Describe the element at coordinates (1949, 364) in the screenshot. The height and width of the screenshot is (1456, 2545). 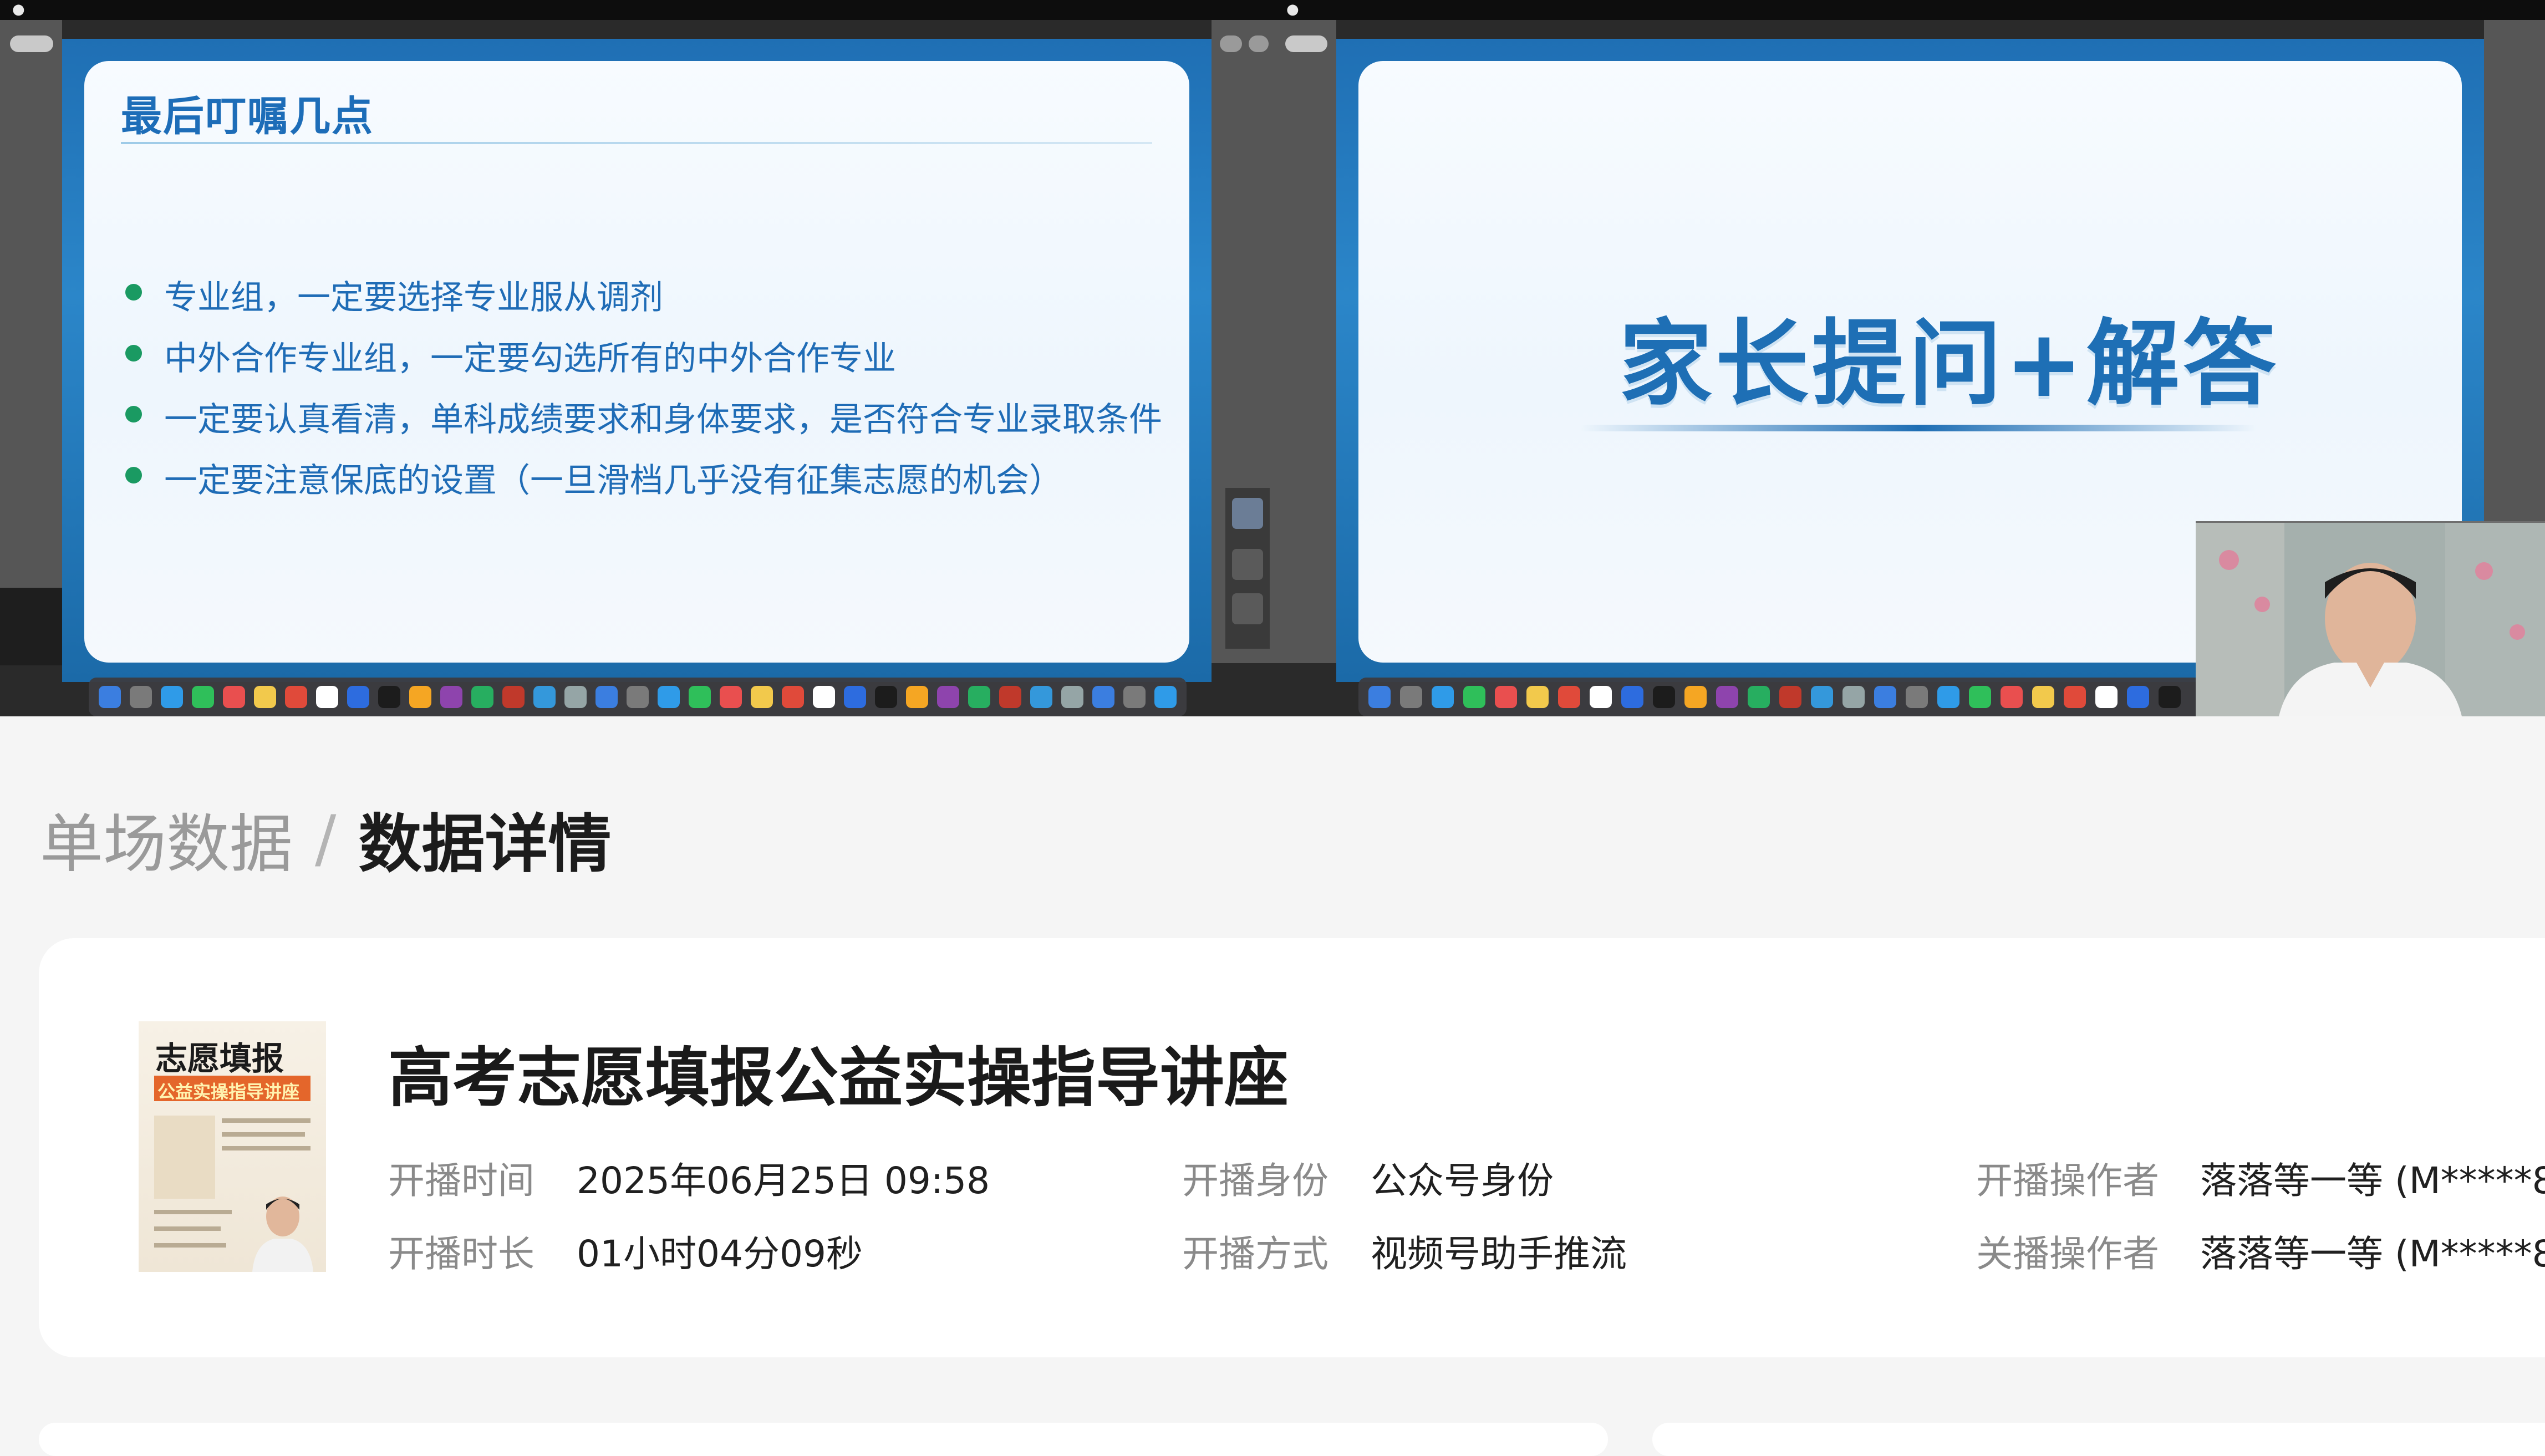
I see `slide-title: 家长提问+解答` at that location.